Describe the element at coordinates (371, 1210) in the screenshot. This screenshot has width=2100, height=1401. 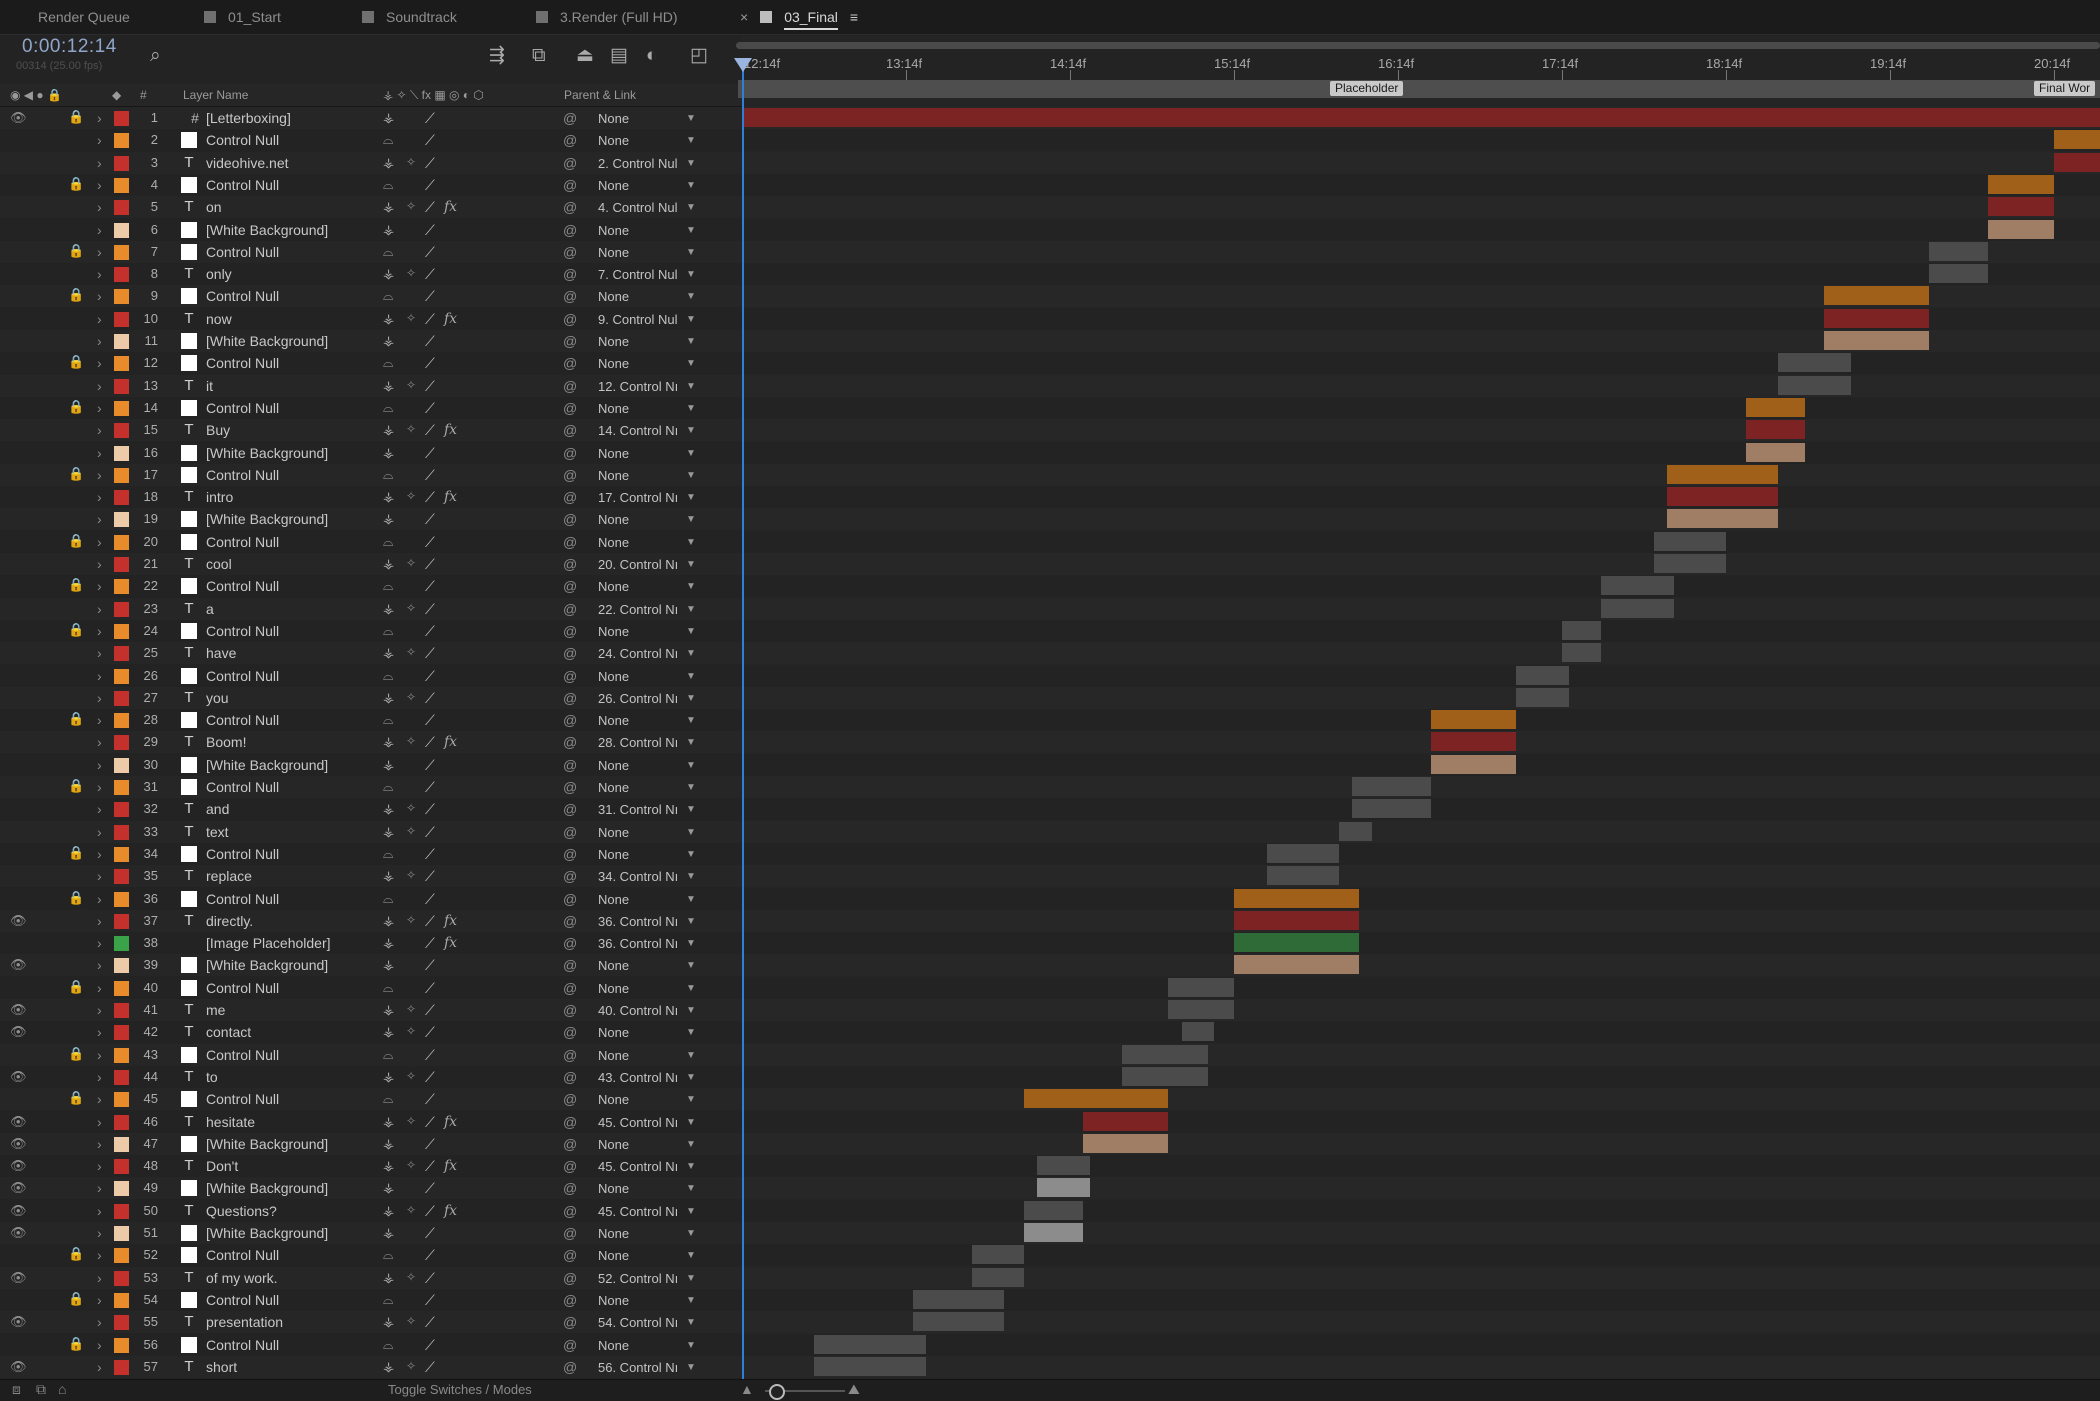
I see `layer-row: 👁 › 50 T Questions? ⚶ ✧ ⟋ fx @45. Control Nı ▼` at that location.